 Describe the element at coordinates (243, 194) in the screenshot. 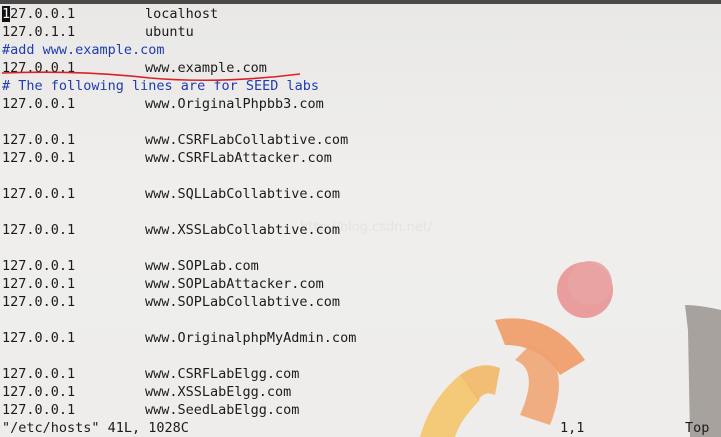

I see `hostname: www.SQLLabCollabtive.com` at that location.